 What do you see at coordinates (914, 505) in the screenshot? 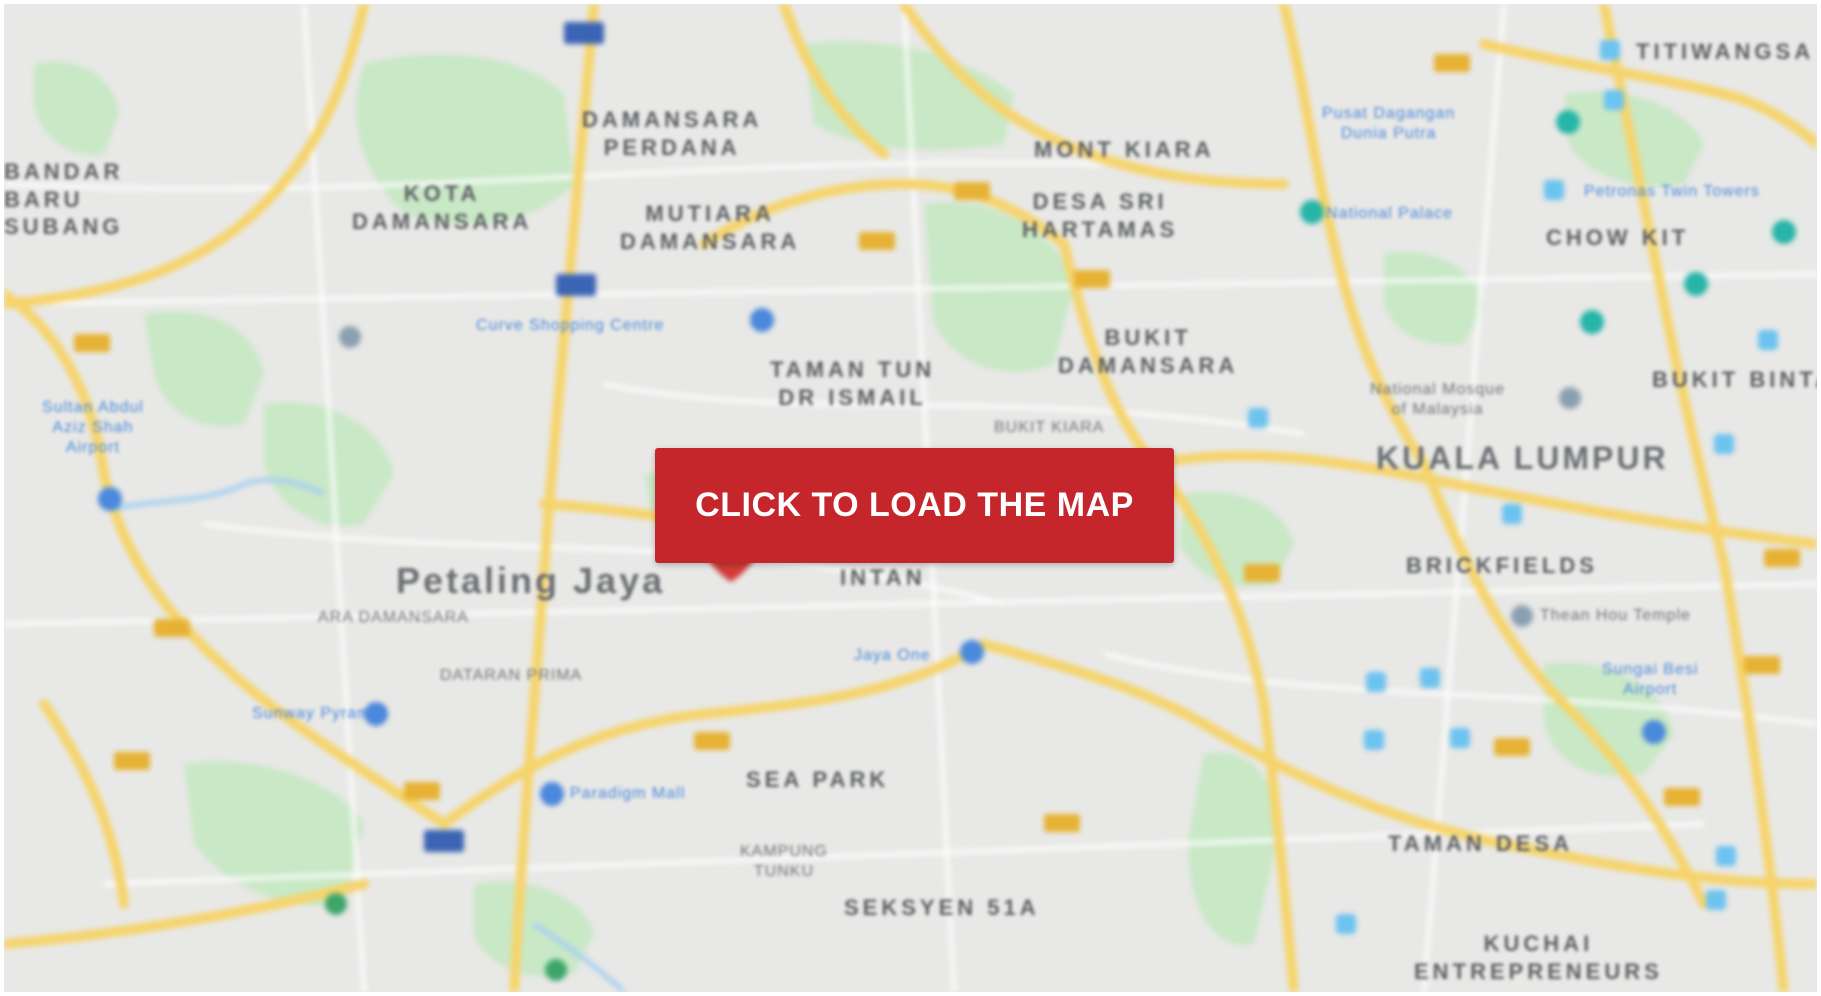
I see `load-map-button: CLICK TO LOAD THE MAP` at bounding box center [914, 505].